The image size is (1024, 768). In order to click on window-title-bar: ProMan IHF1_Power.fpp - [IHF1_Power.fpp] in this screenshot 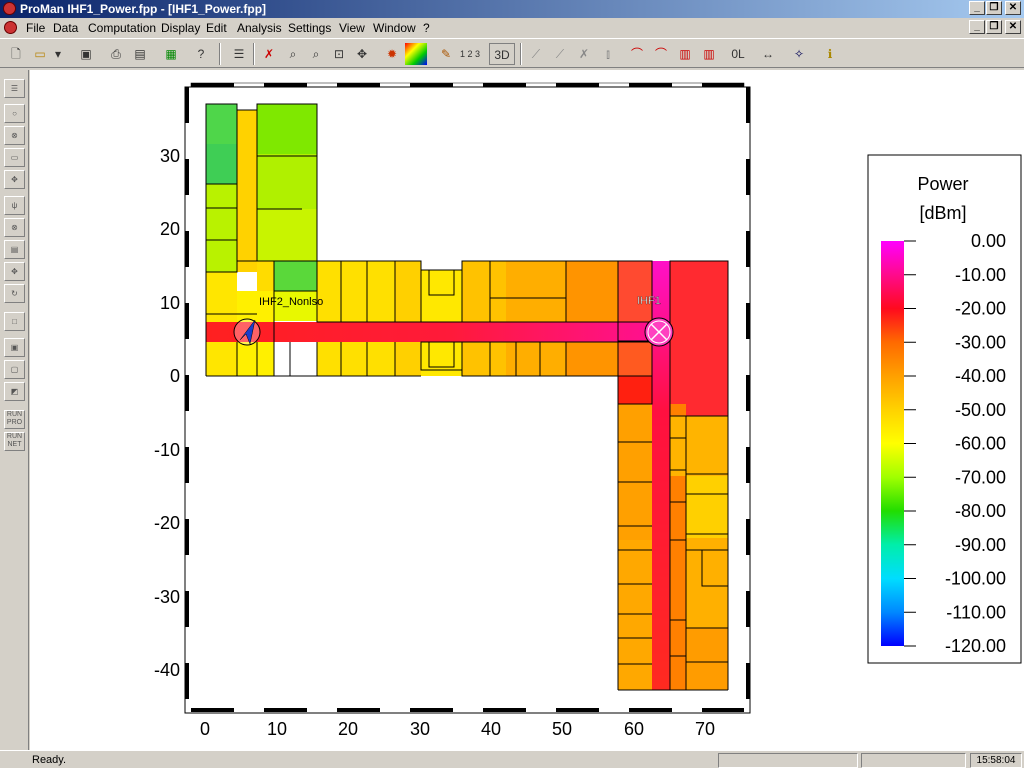, I will do `click(512, 9)`.